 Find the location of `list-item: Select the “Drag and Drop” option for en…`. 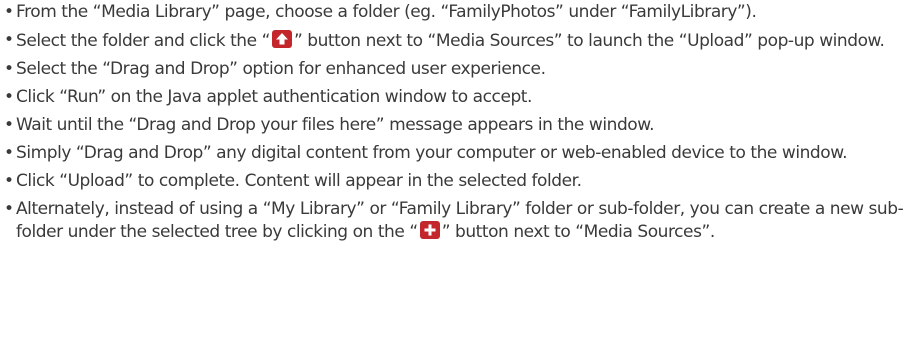

list-item: Select the “Drag and Drop” option for en… is located at coordinates (455, 70).